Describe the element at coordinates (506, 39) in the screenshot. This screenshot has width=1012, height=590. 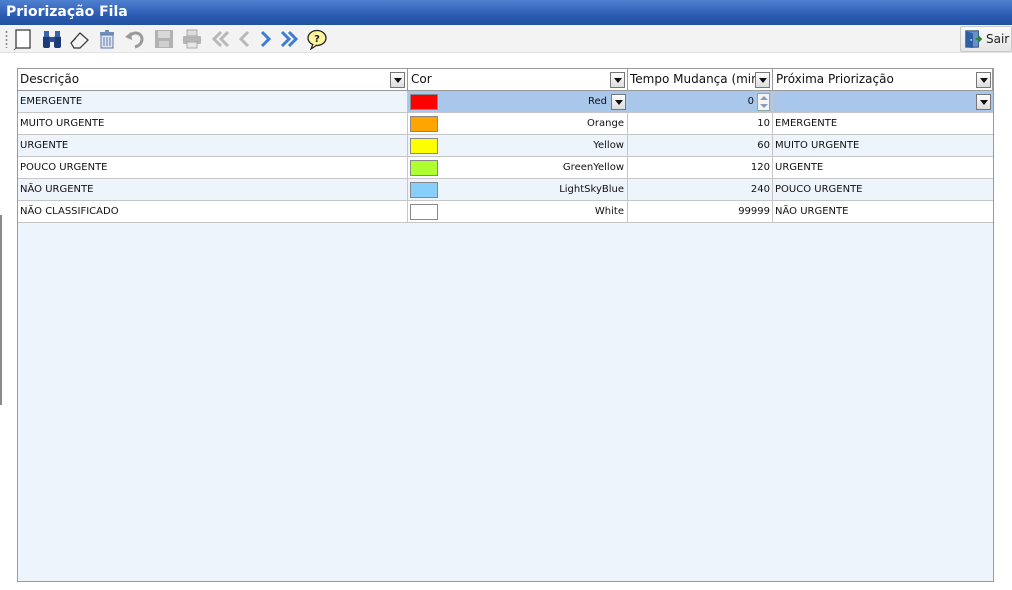
I see `toolbar: ? Sair` at that location.